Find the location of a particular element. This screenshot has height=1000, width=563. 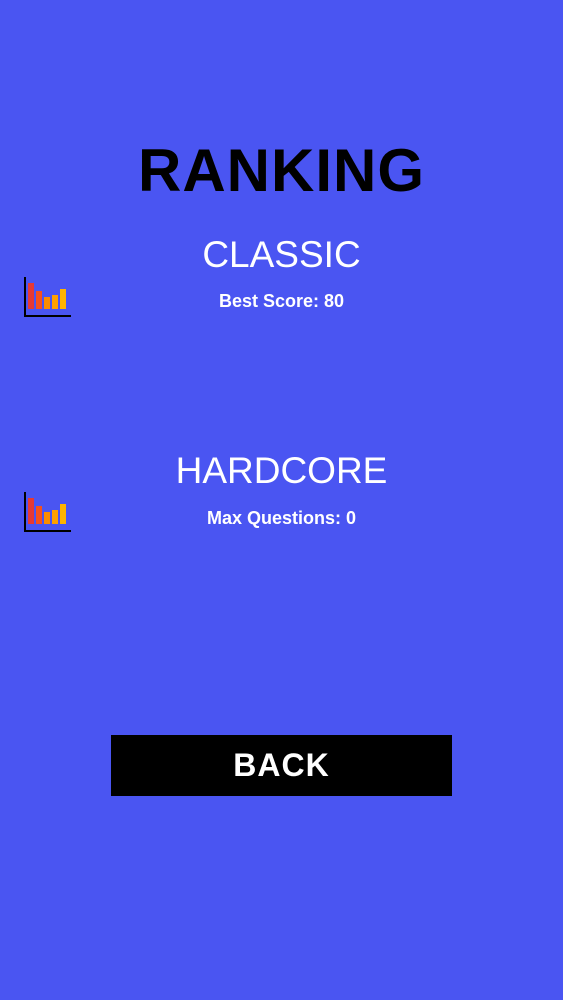

page-title: RANKING is located at coordinates (281, 170).